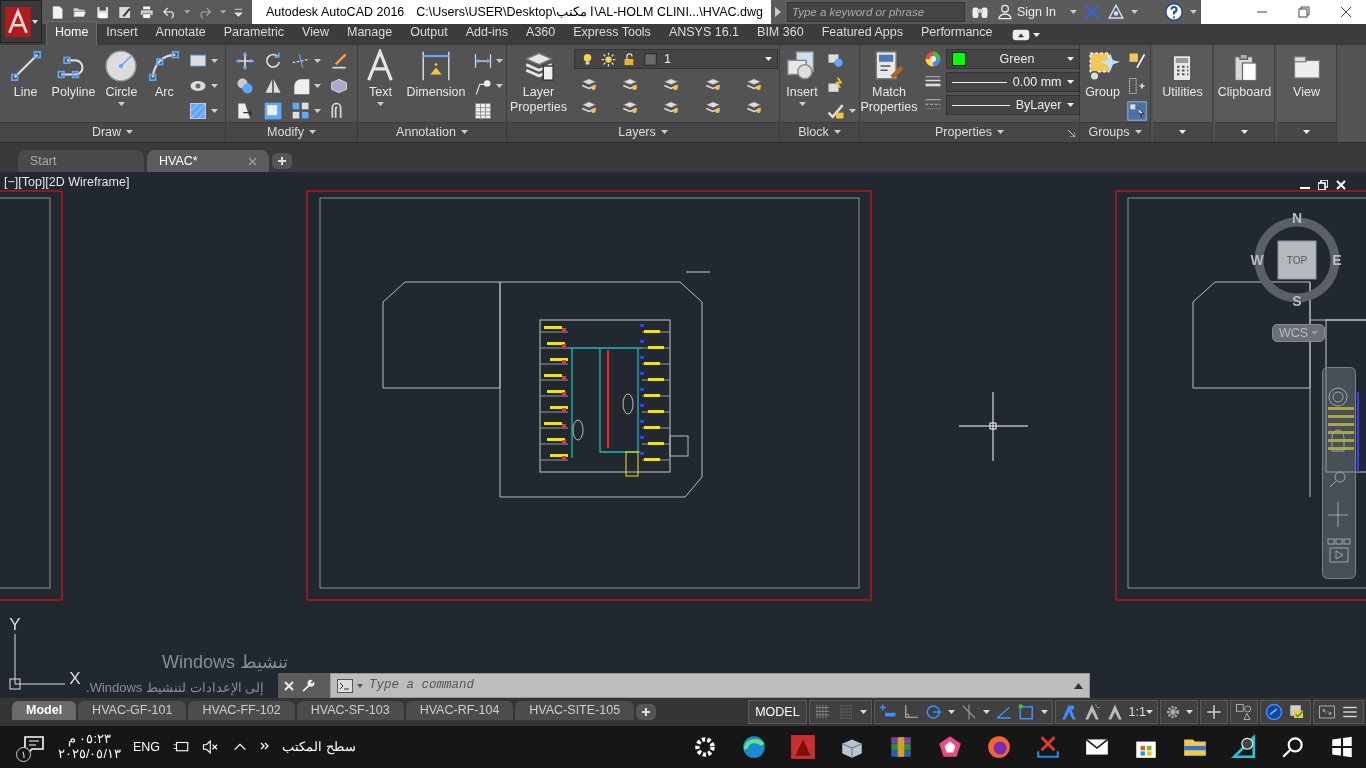 This screenshot has height=768, width=1366. Describe the element at coordinates (73, 74) in the screenshot. I see `draw-tool-button: Polyline` at that location.